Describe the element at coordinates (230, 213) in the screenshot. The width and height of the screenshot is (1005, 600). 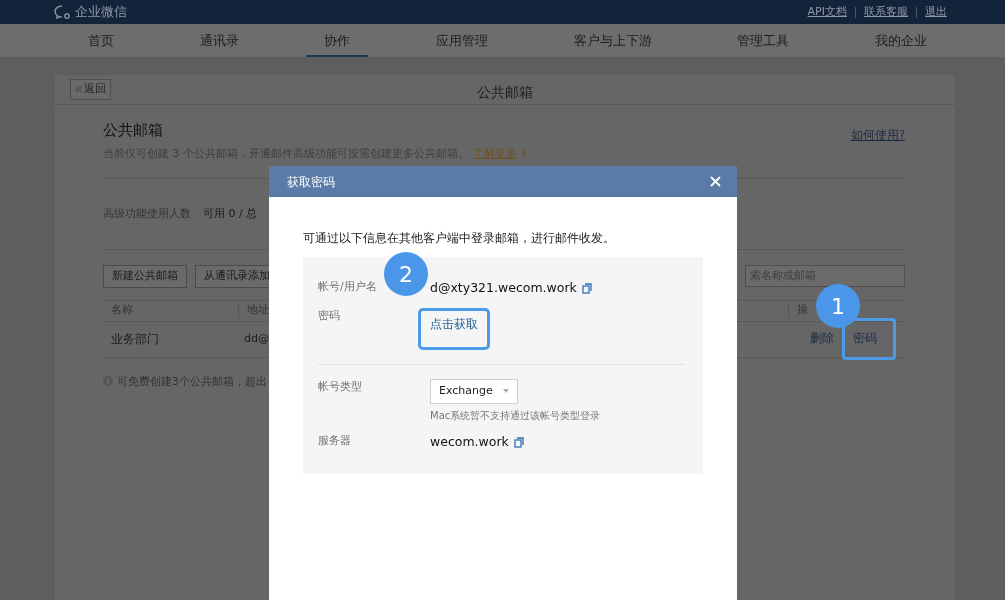
I see `usage-value: 可用 0 / 总` at that location.